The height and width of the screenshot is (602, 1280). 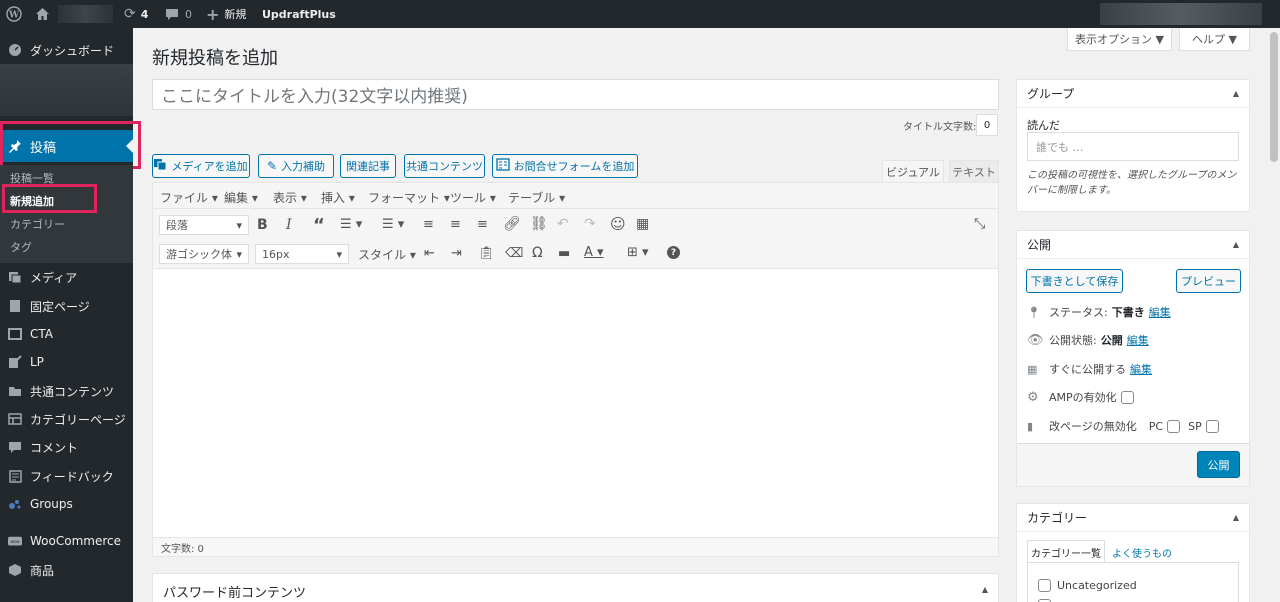 I want to click on schedule-row: ▦ すぐに公開する 編集, so click(x=1089, y=369).